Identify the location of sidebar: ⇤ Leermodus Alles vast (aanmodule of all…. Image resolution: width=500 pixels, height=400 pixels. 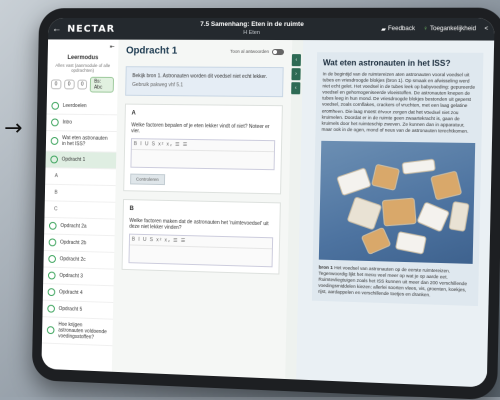
(80, 205).